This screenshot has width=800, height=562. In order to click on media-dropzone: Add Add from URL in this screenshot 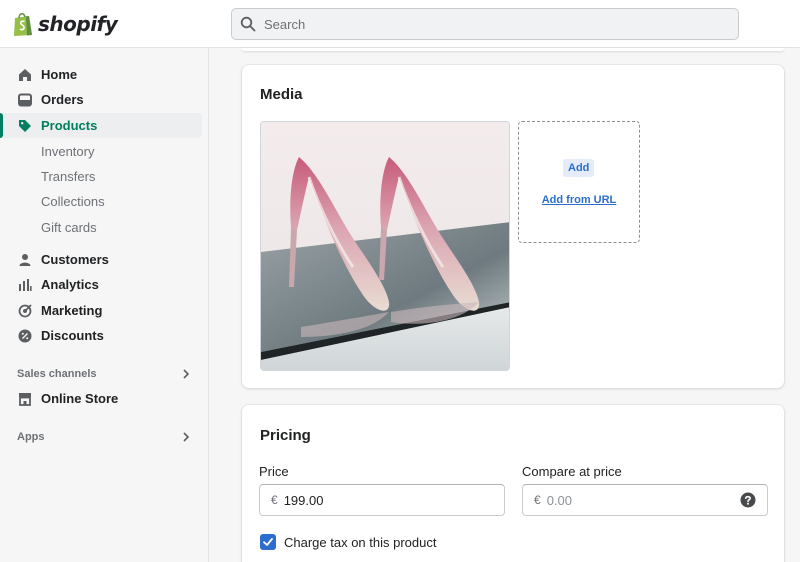, I will do `click(579, 182)`.